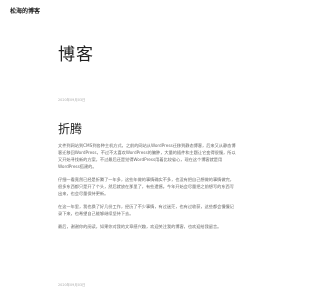 This screenshot has height=300, width=320. I want to click on post-title-link: 折腾, so click(70, 128).